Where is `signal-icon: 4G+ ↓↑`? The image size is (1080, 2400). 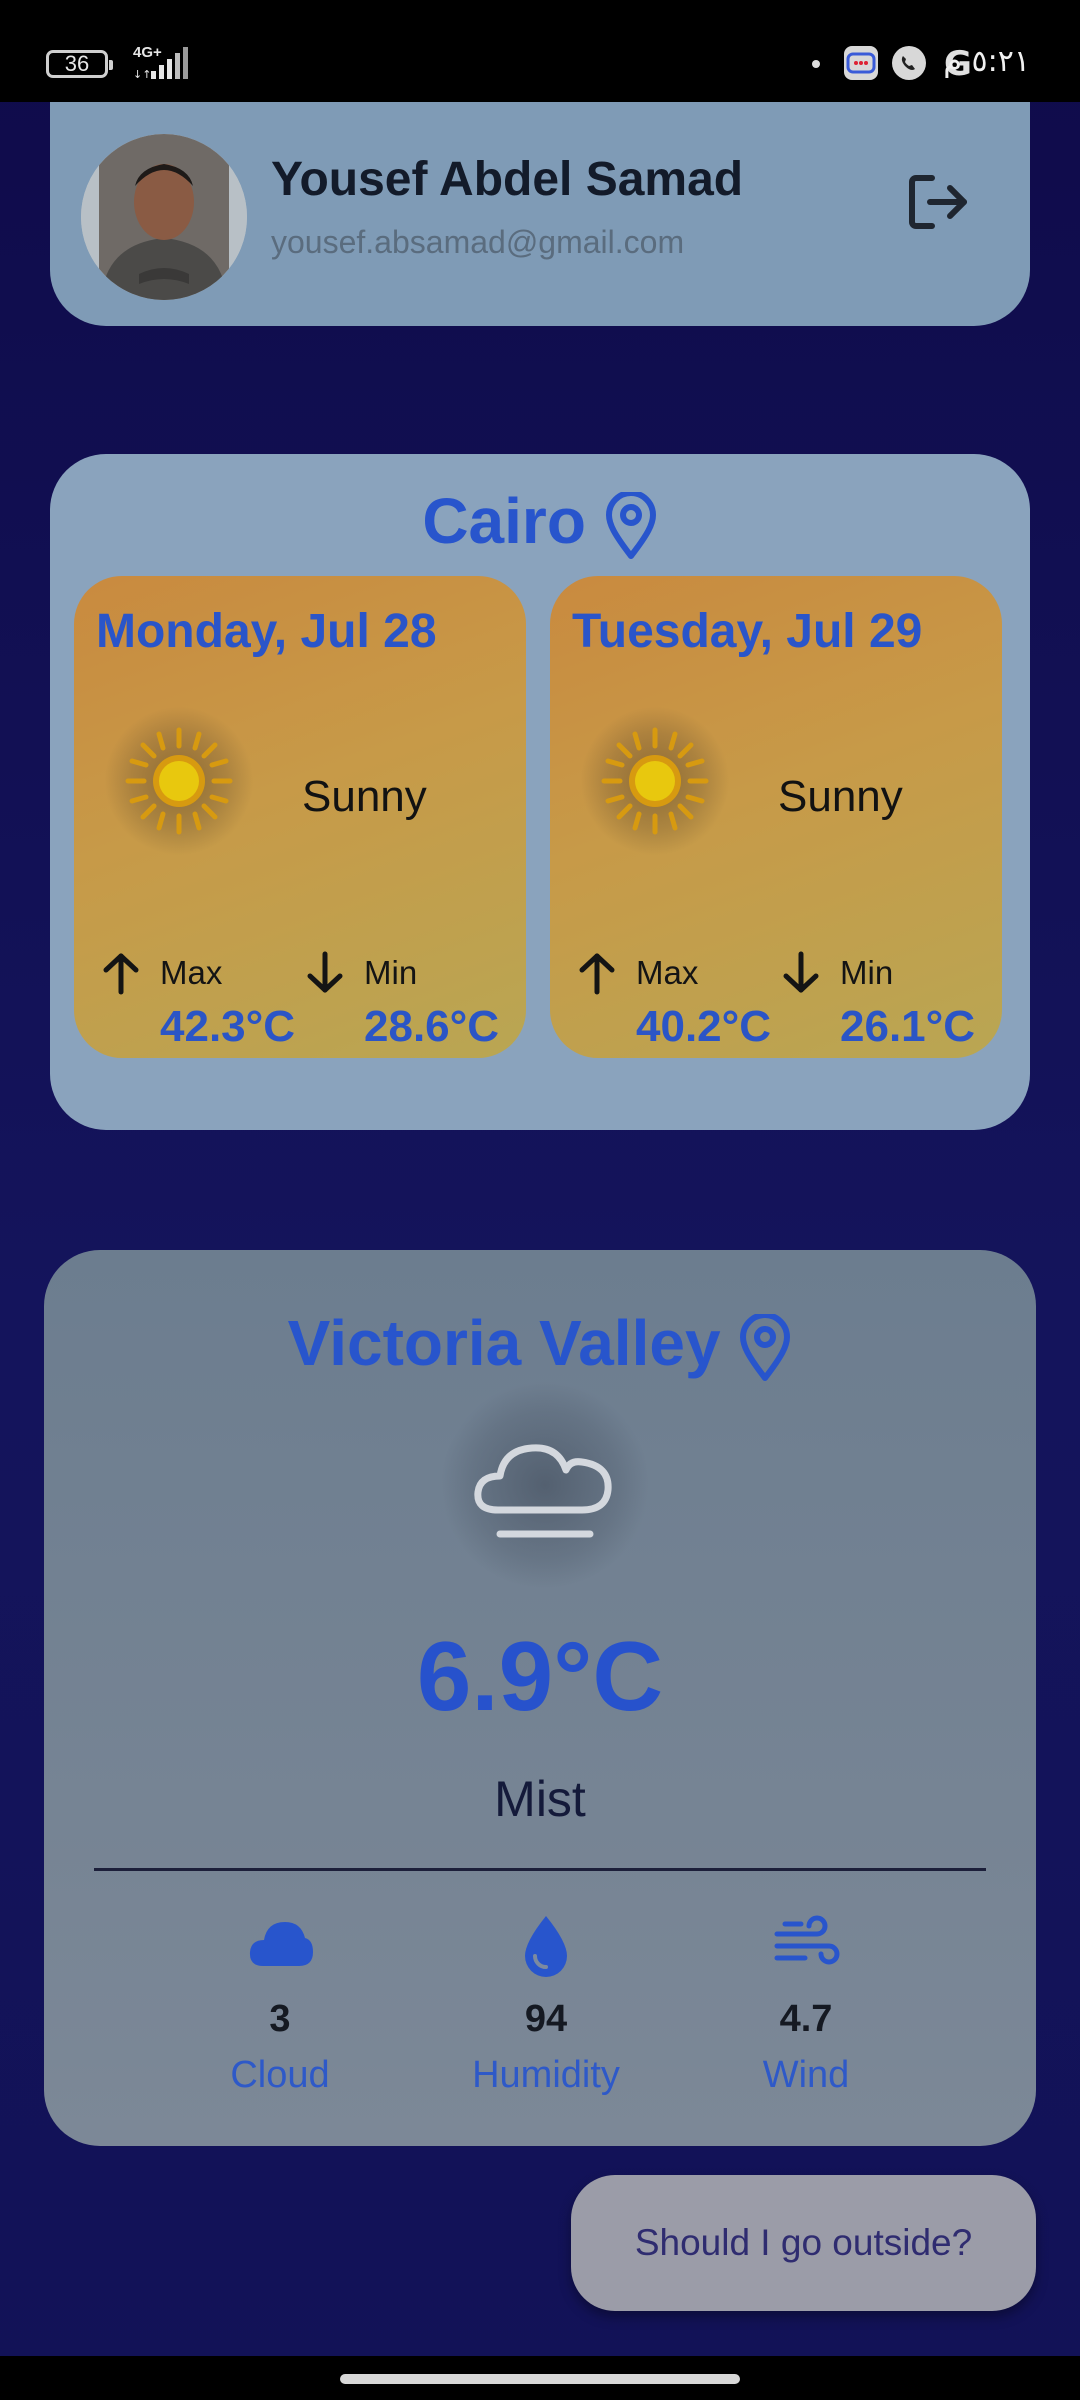
signal-icon: 4G+ ↓↑ is located at coordinates (163, 63).